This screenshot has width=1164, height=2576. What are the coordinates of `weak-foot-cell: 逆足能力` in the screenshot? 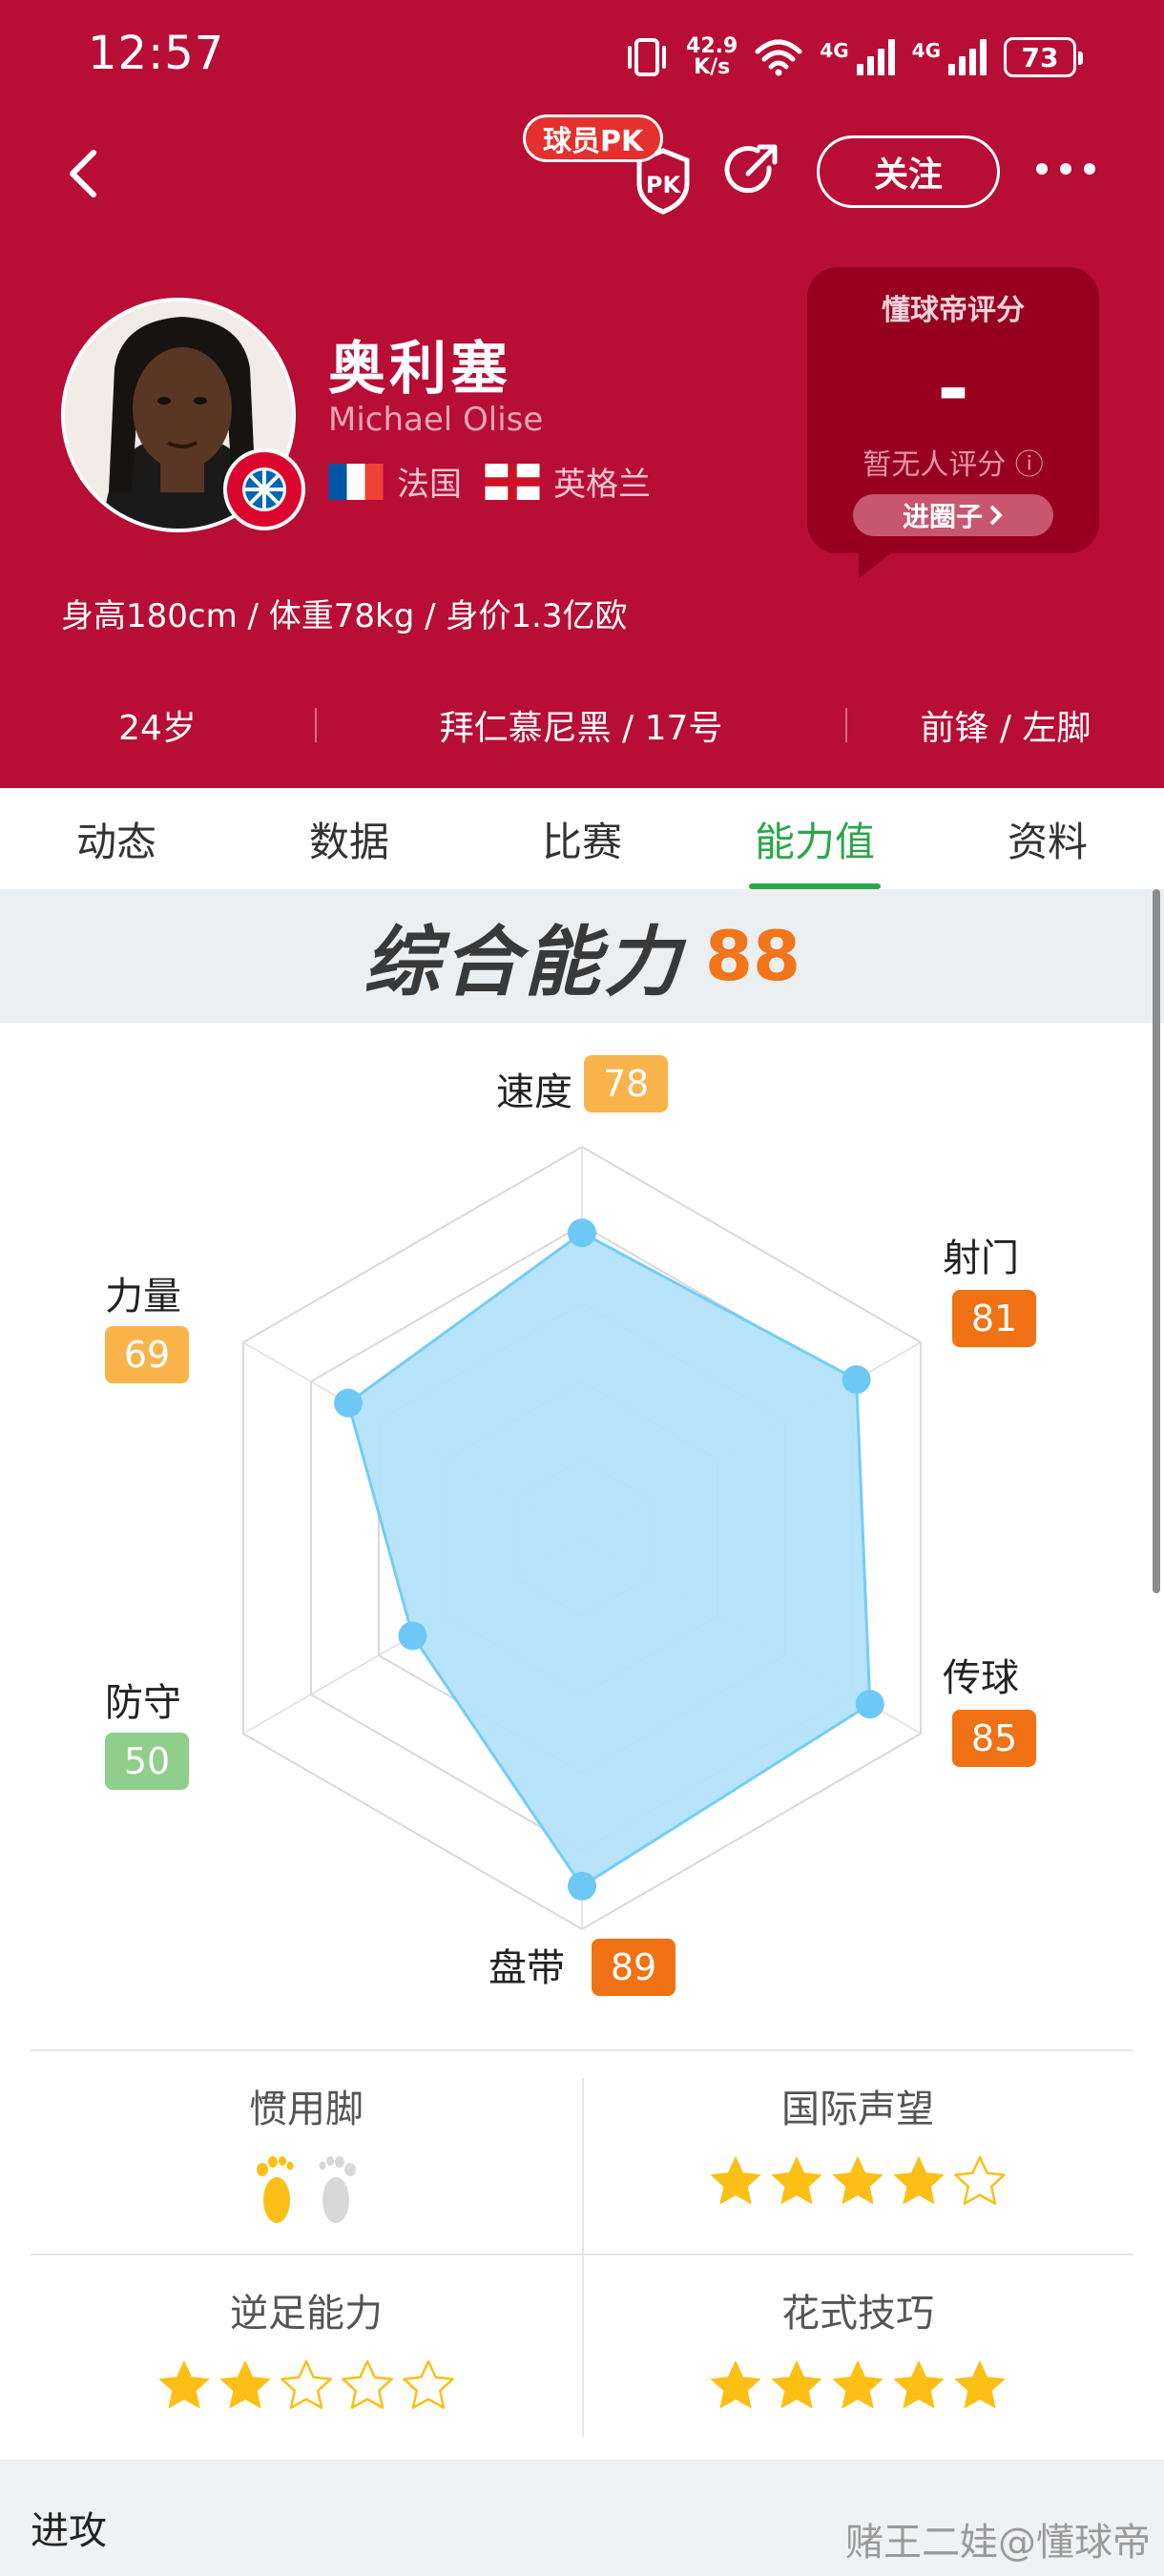 It's located at (306, 2357).